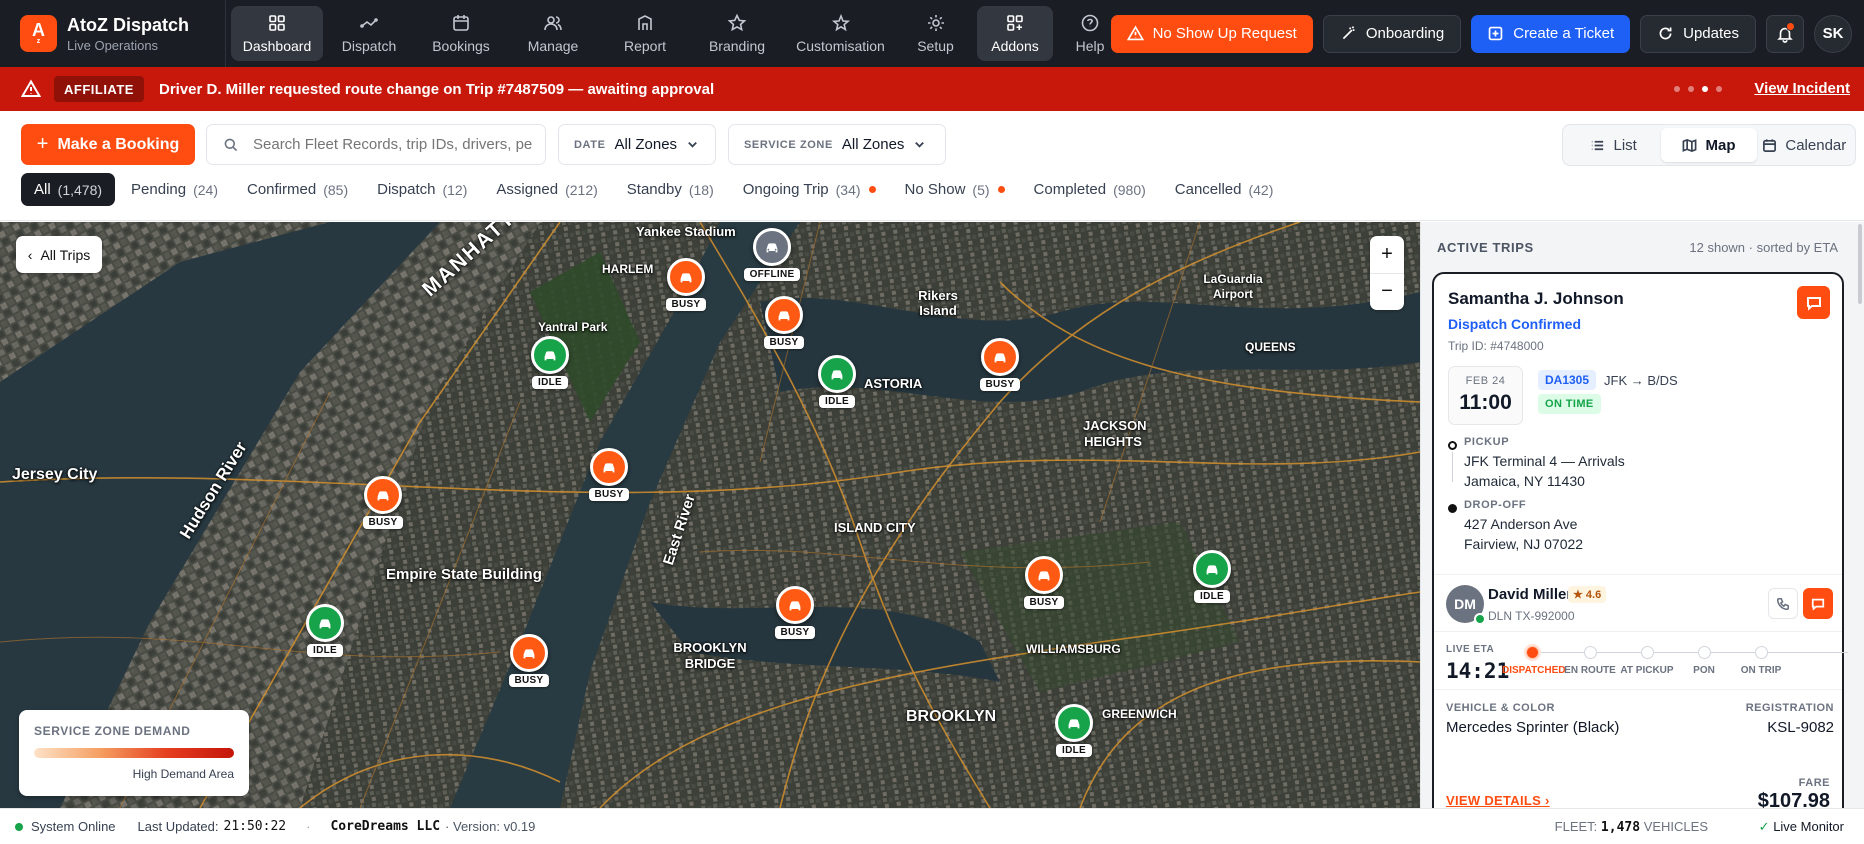  Describe the element at coordinates (1785, 33) in the screenshot. I see `notifications-button` at that location.